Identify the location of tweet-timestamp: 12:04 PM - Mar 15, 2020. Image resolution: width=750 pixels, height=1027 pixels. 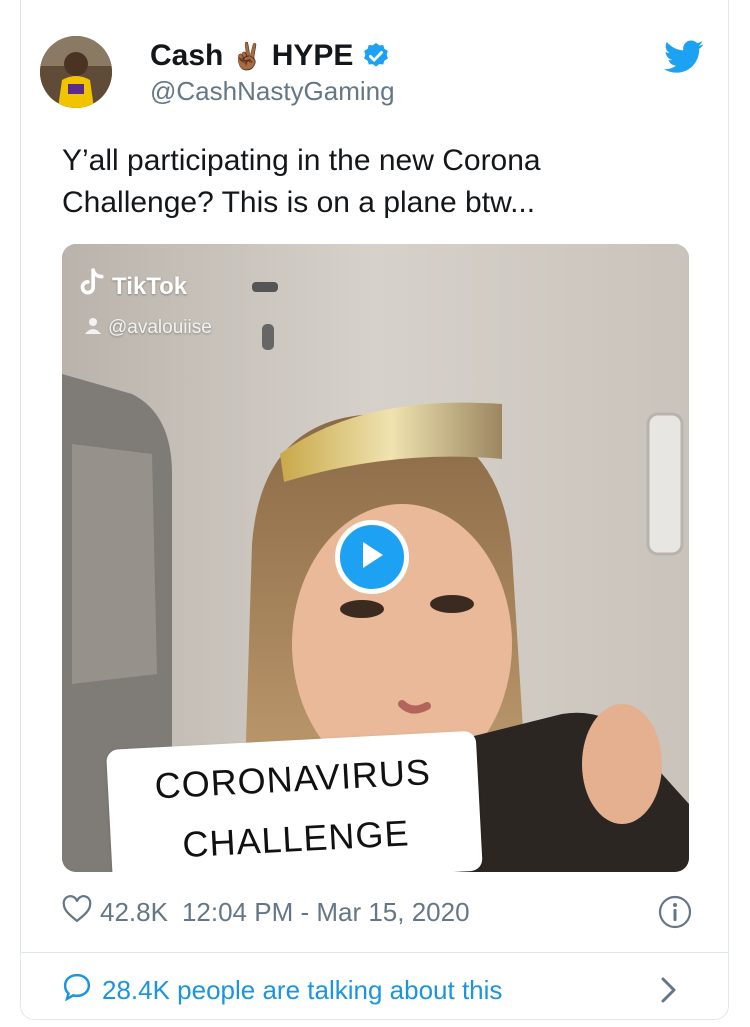
(326, 912).